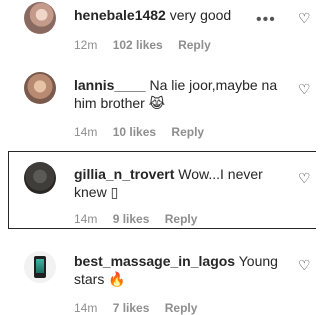 The width and height of the screenshot is (320, 315). What do you see at coordinates (86, 45) in the screenshot?
I see `comment-time: 12m` at bounding box center [86, 45].